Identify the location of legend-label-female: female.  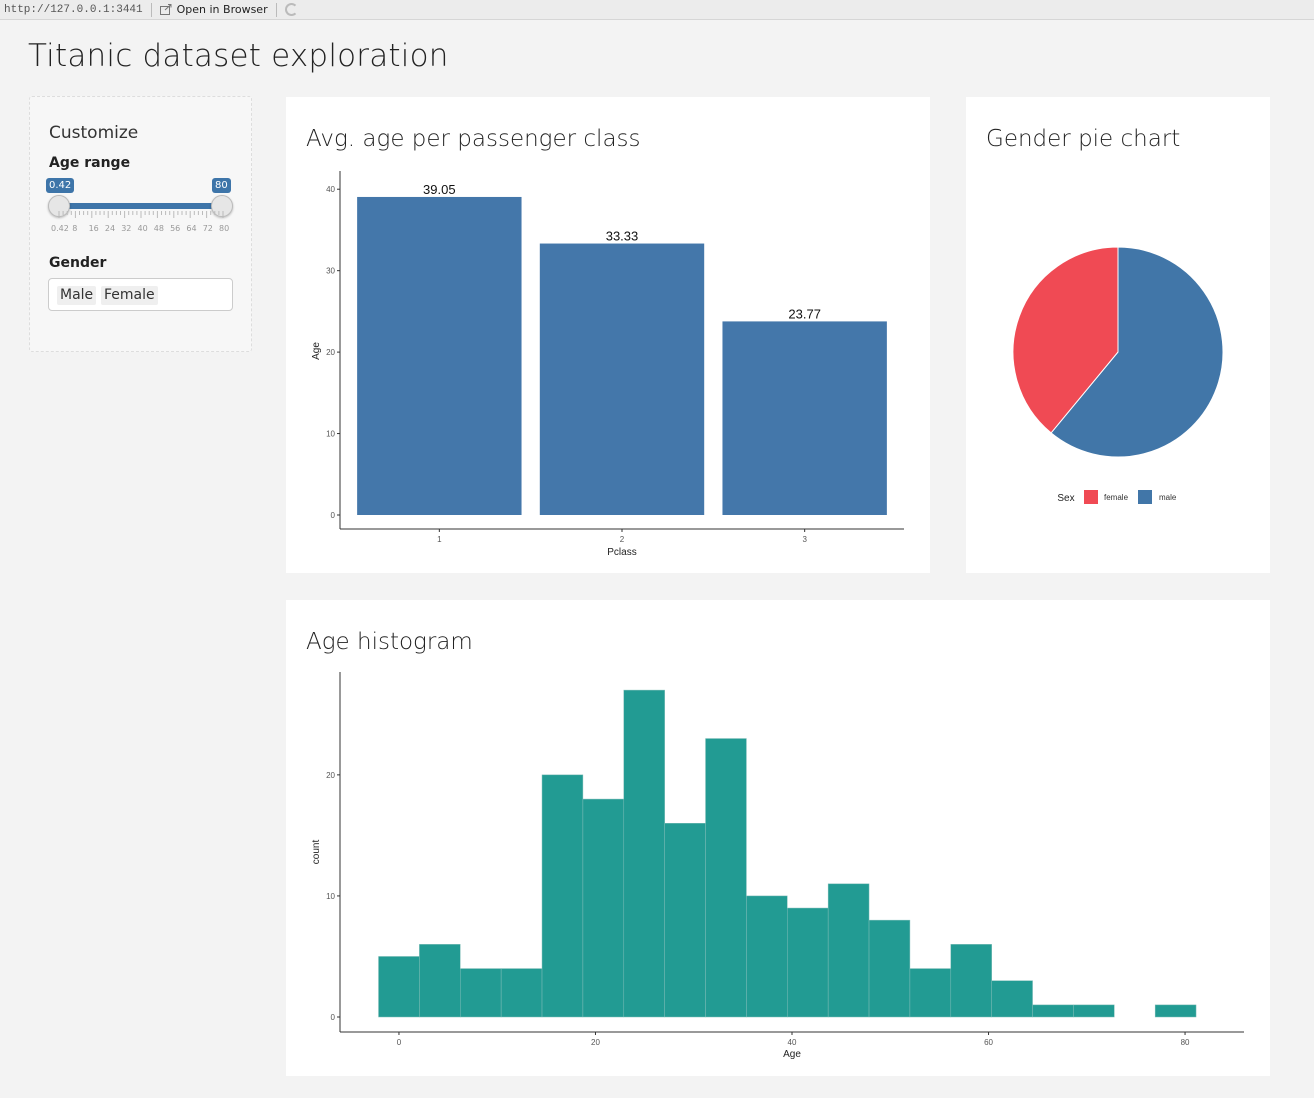
(1116, 497).